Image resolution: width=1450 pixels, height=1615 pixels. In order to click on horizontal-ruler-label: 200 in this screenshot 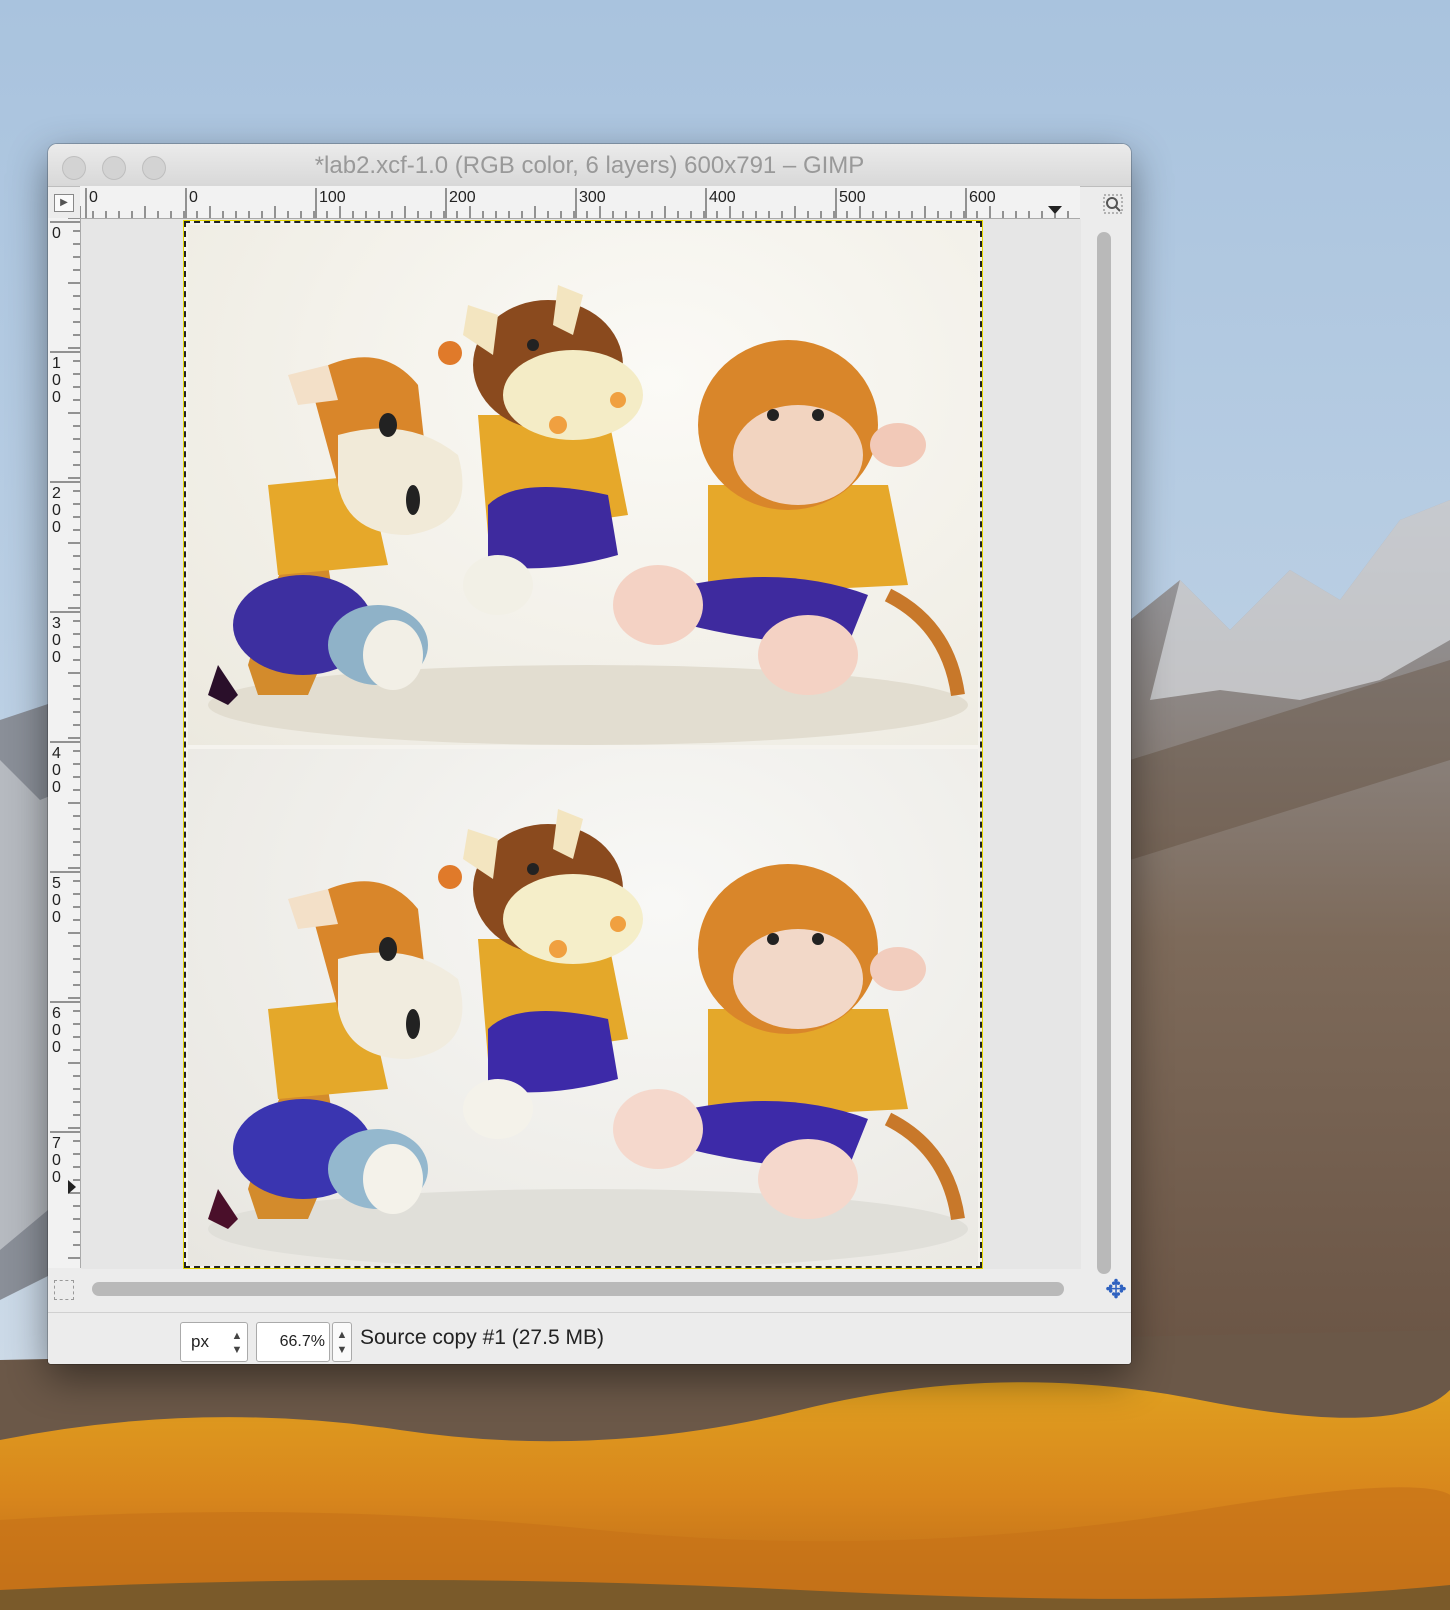, I will do `click(462, 197)`.